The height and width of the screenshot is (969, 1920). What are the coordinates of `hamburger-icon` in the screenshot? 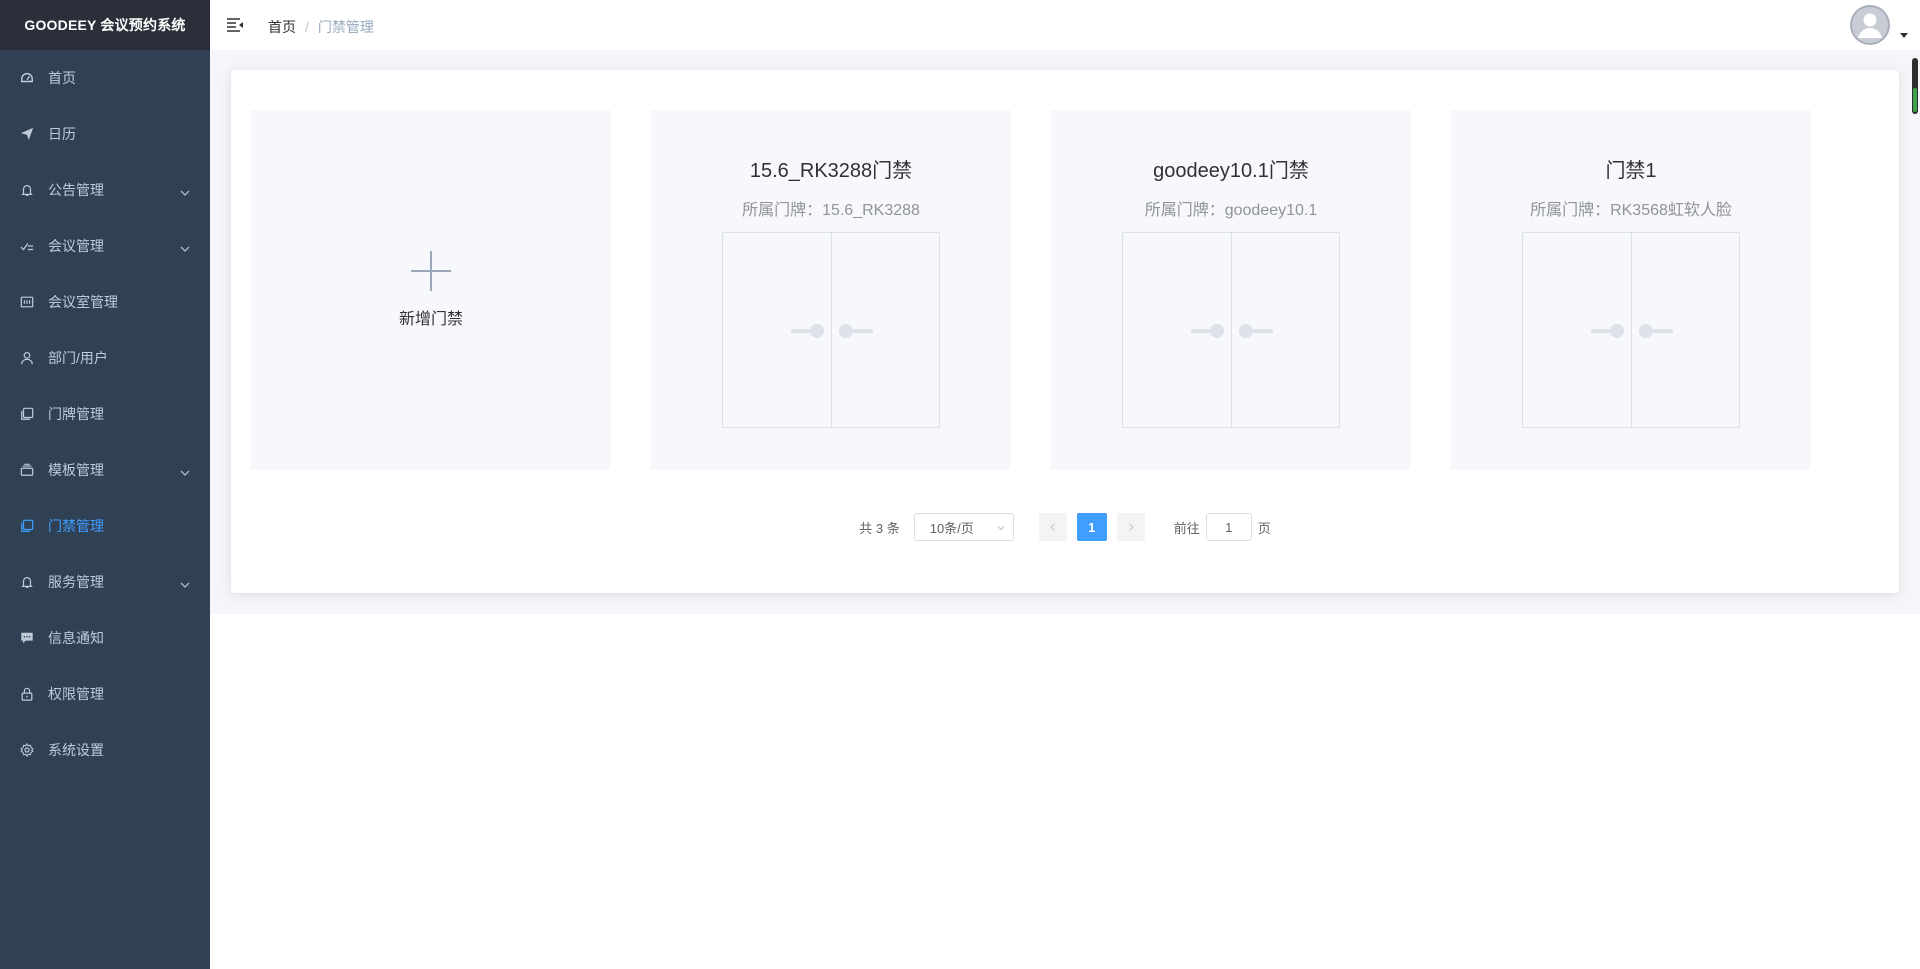 It's located at (235, 25).